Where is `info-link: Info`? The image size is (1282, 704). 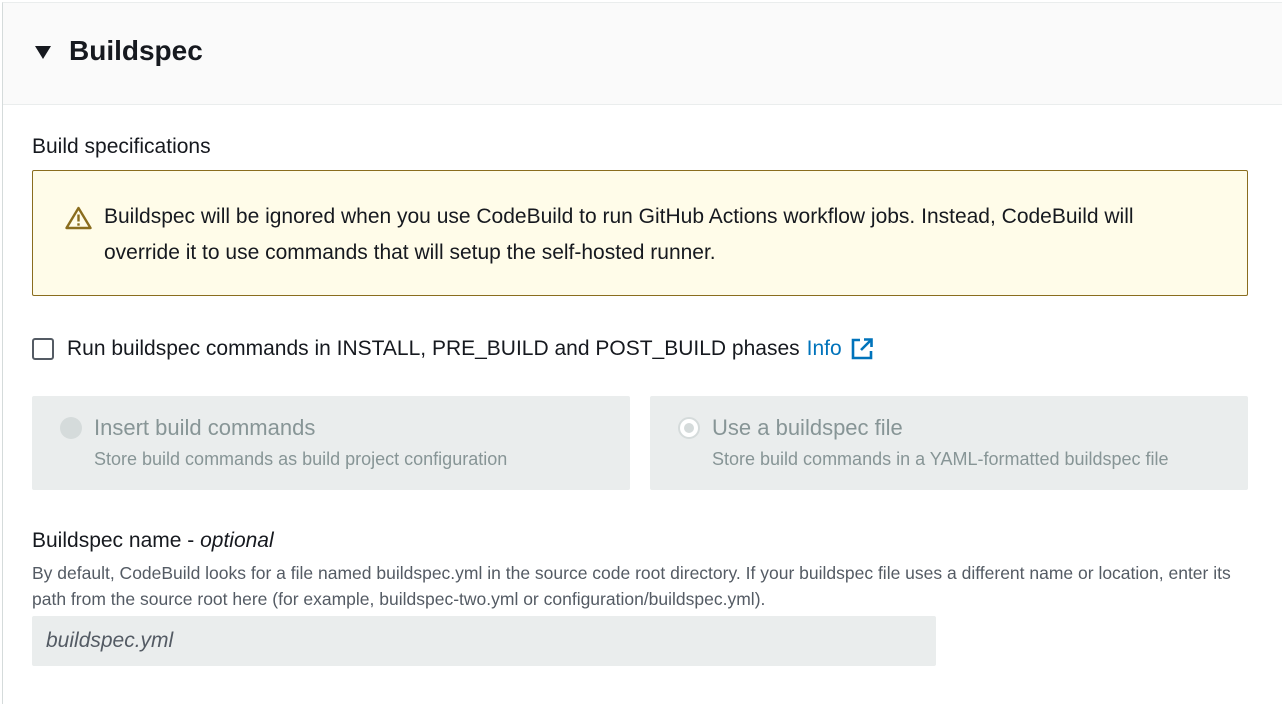
info-link: Info is located at coordinates (840, 349).